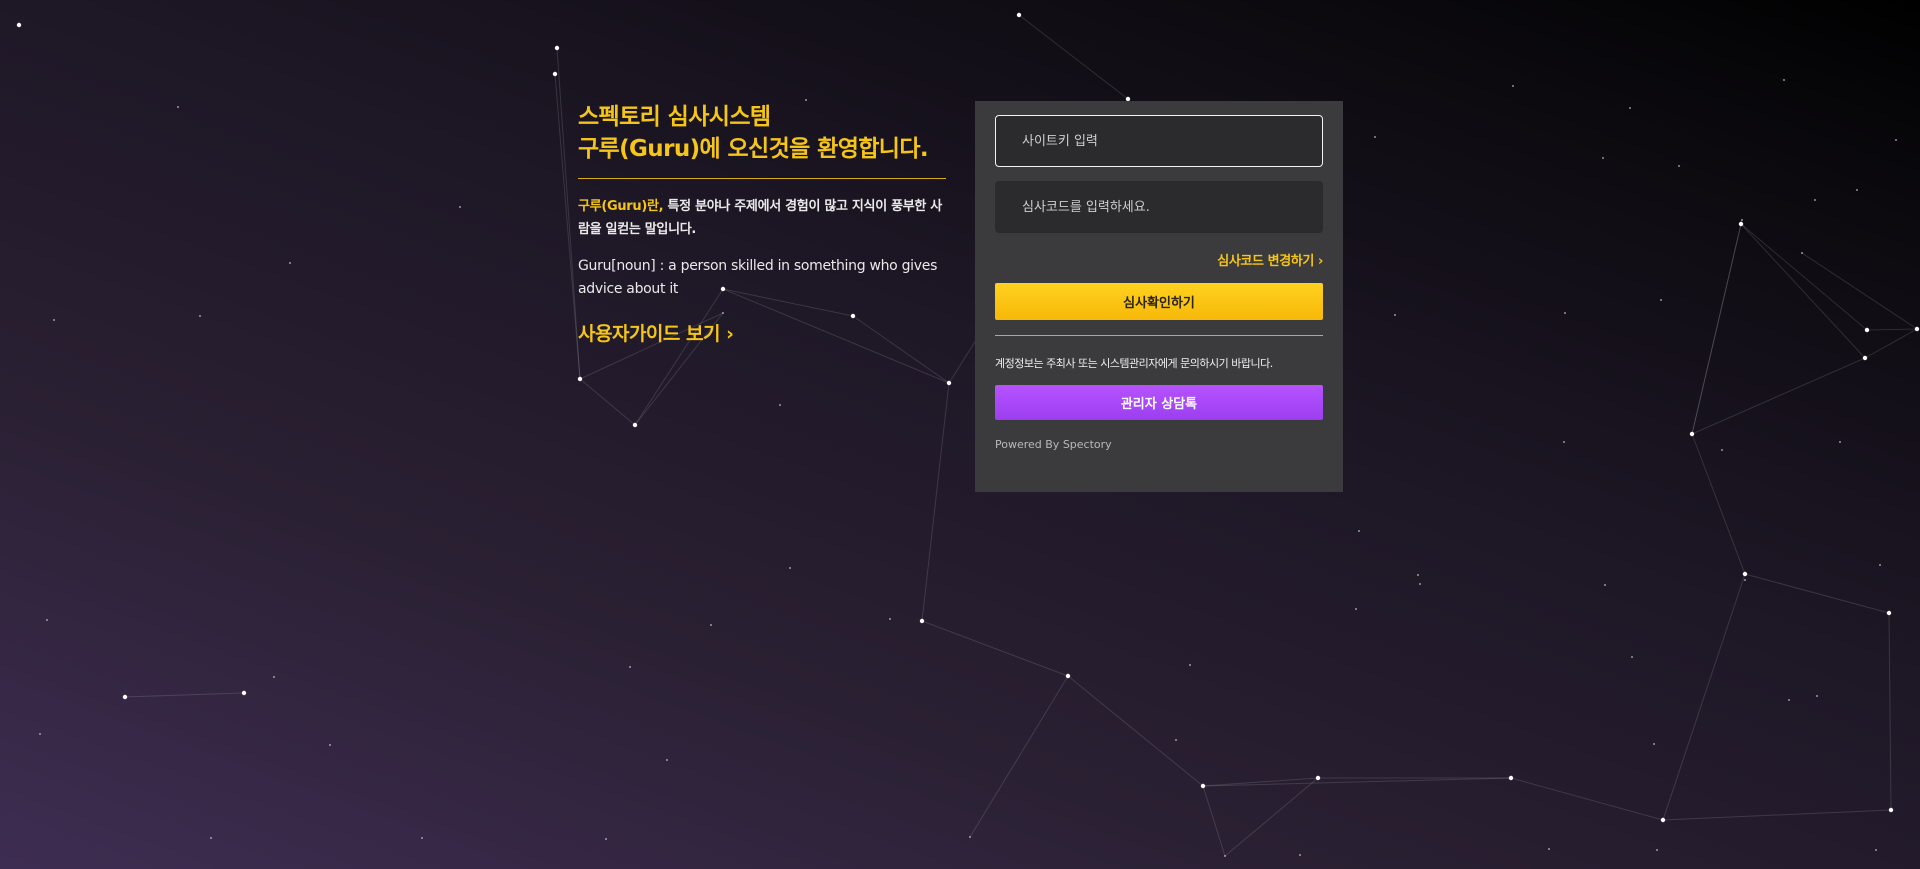 This screenshot has height=869, width=1920. Describe the element at coordinates (762, 133) in the screenshot. I see `welcome-title: 스펙토리 심사시스템 구루(Guru)에 오신것을 환영합니다.` at that location.